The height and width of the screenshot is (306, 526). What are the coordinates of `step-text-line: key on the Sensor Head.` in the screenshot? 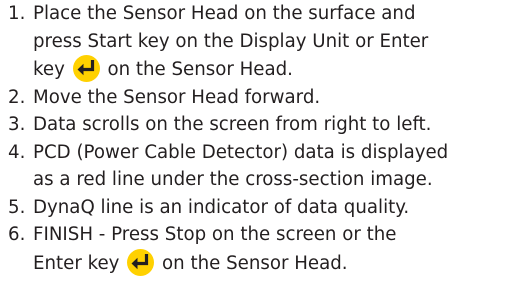 It's located at (279, 69).